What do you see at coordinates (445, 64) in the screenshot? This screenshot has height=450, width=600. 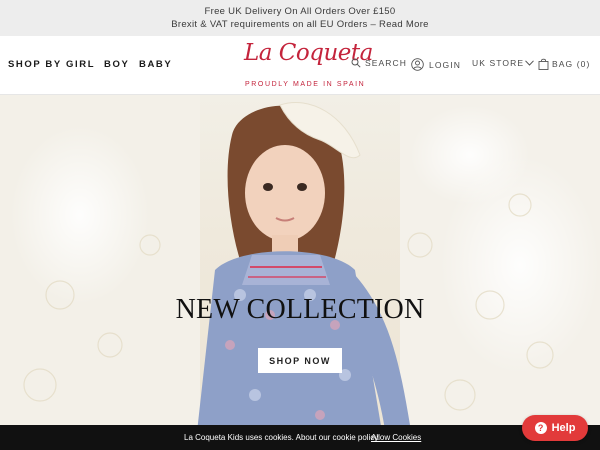 I see `login-label: LOGIN` at bounding box center [445, 64].